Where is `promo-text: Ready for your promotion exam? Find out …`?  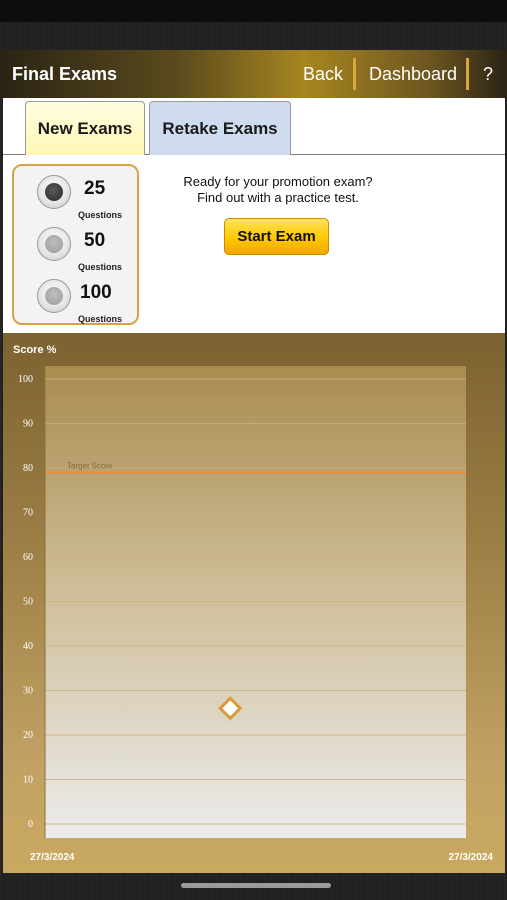 promo-text: Ready for your promotion exam? Find out … is located at coordinates (278, 190).